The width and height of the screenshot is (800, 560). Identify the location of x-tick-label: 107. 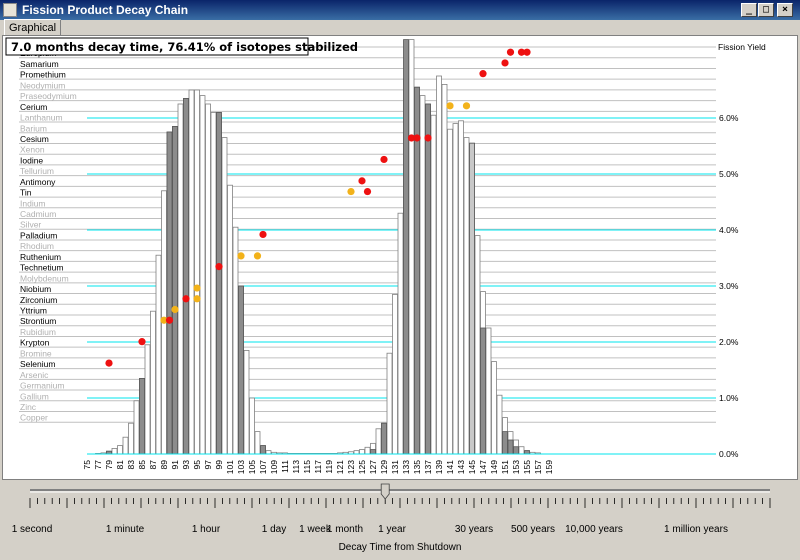
(263, 467).